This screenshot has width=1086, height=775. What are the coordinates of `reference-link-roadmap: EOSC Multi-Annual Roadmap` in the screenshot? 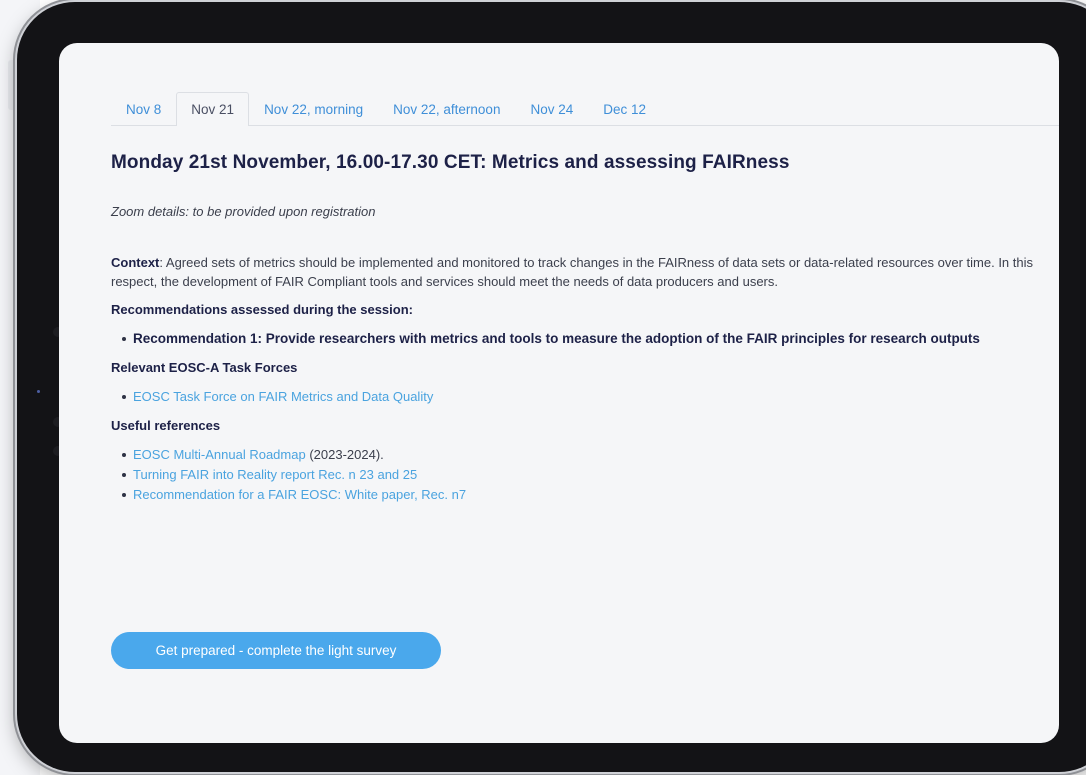 It's located at (219, 454).